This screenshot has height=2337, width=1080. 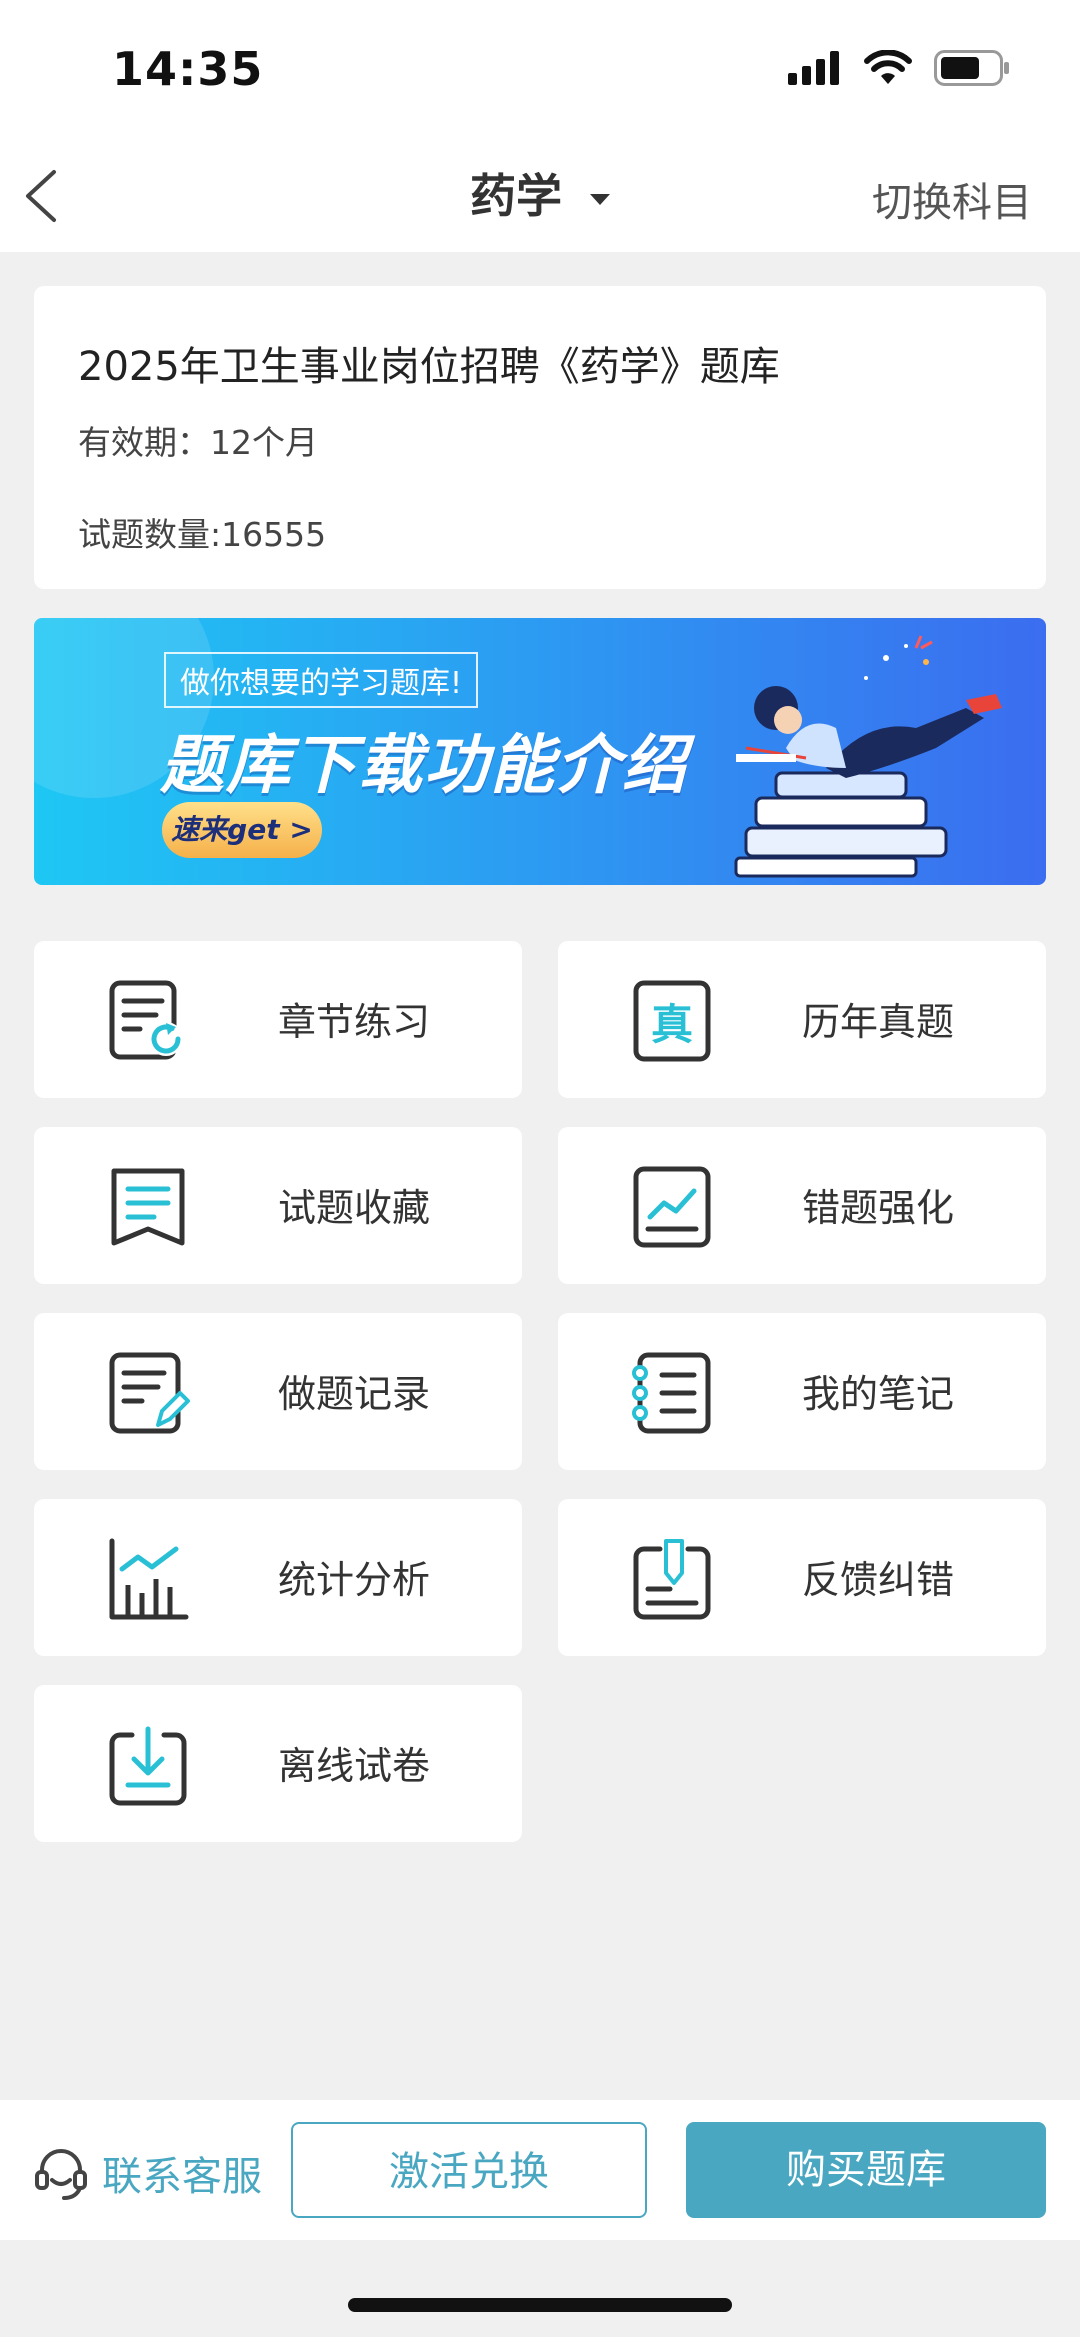 I want to click on headset-icon, so click(x=61, y=2174).